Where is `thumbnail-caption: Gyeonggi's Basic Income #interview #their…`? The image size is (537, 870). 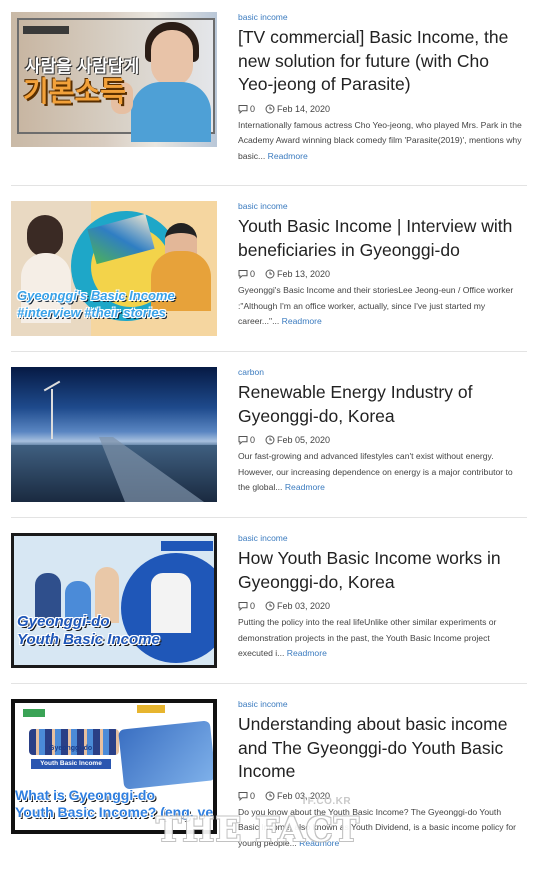
thumbnail-caption: Gyeonggi's Basic Income #interview #their… is located at coordinates (96, 304).